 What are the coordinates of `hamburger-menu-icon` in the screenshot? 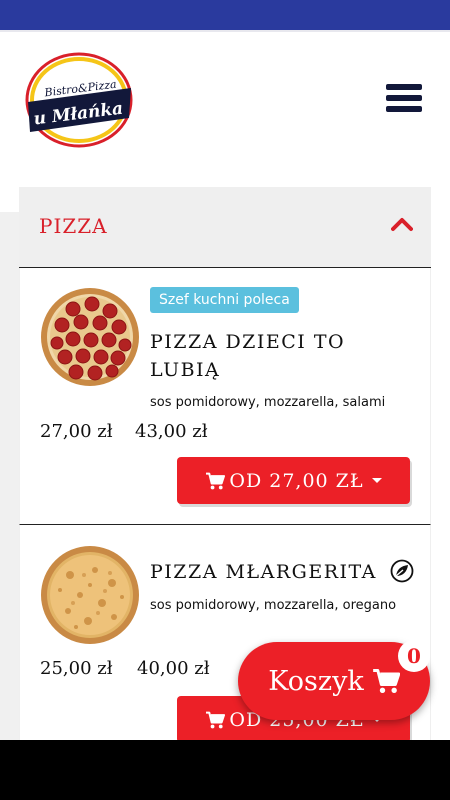 It's located at (404, 101).